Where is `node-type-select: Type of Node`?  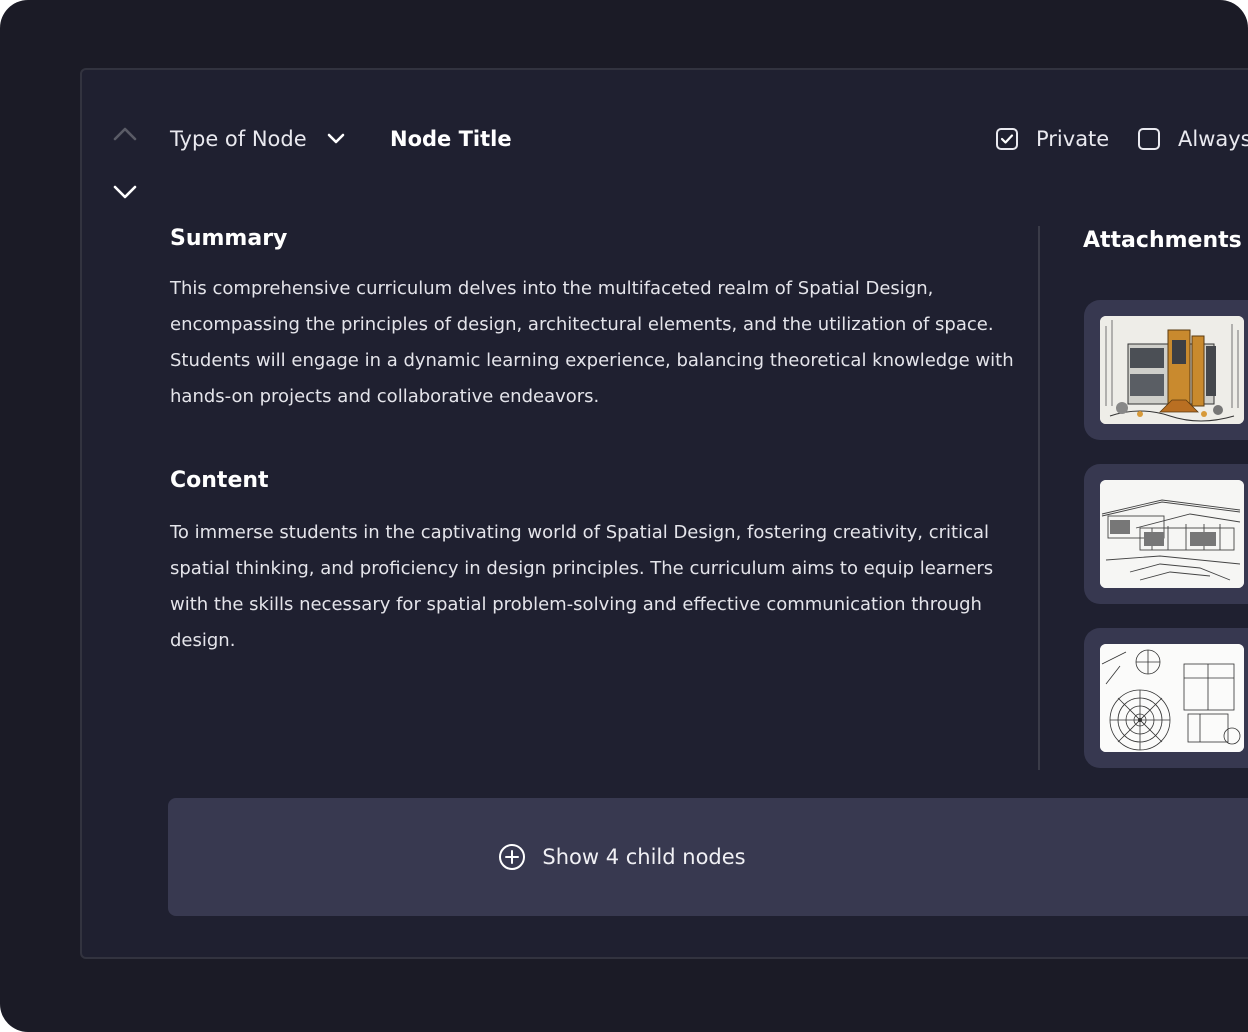
node-type-select: Type of Node is located at coordinates (257, 139).